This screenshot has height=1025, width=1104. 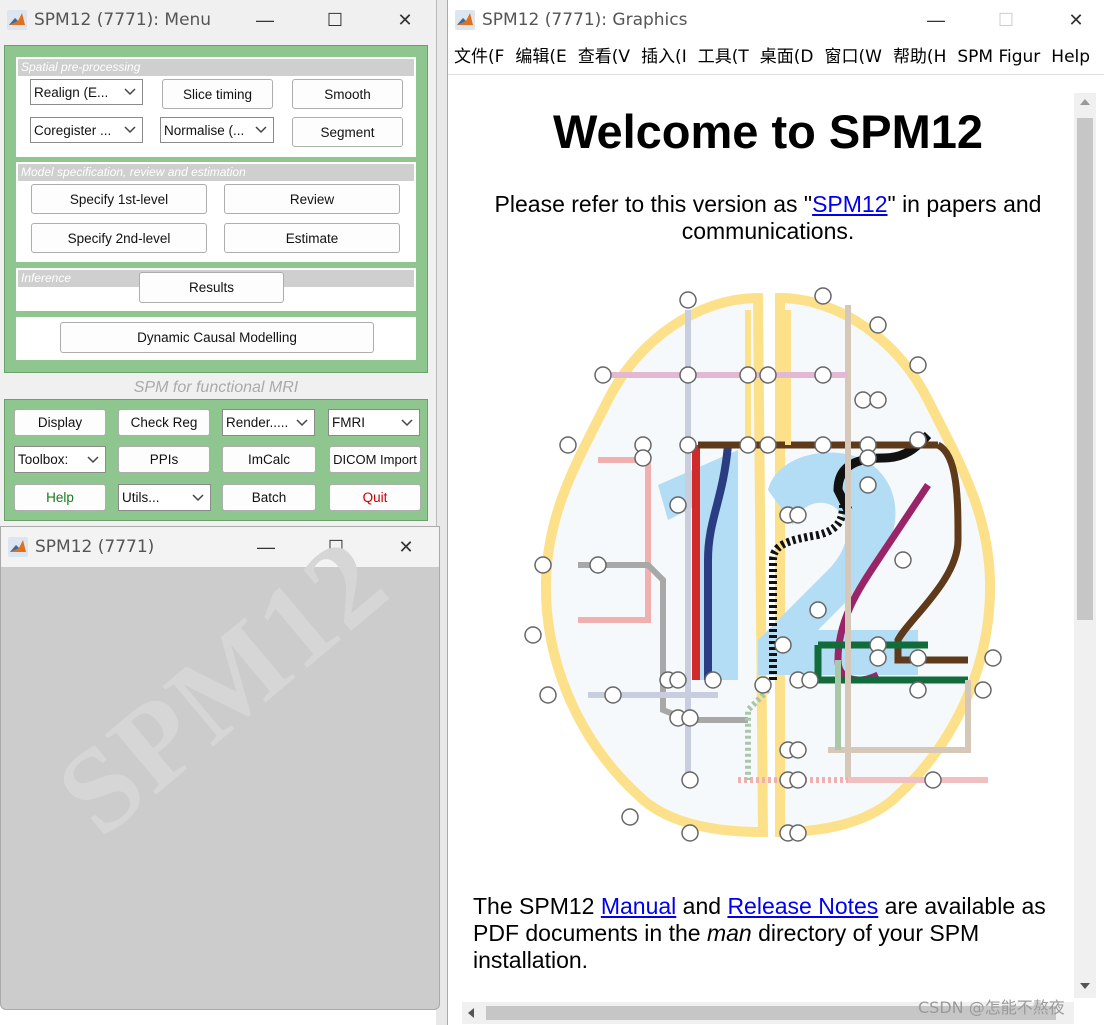 I want to click on spatial-panel-label: Spatial pre-processing, so click(x=216, y=67).